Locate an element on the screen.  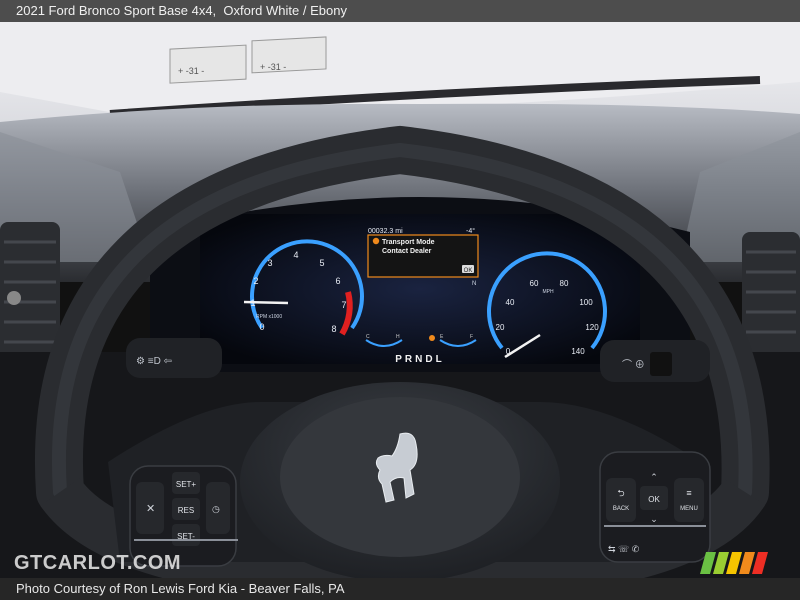
cruise-resume-button: RES is located at coordinates (186, 509).